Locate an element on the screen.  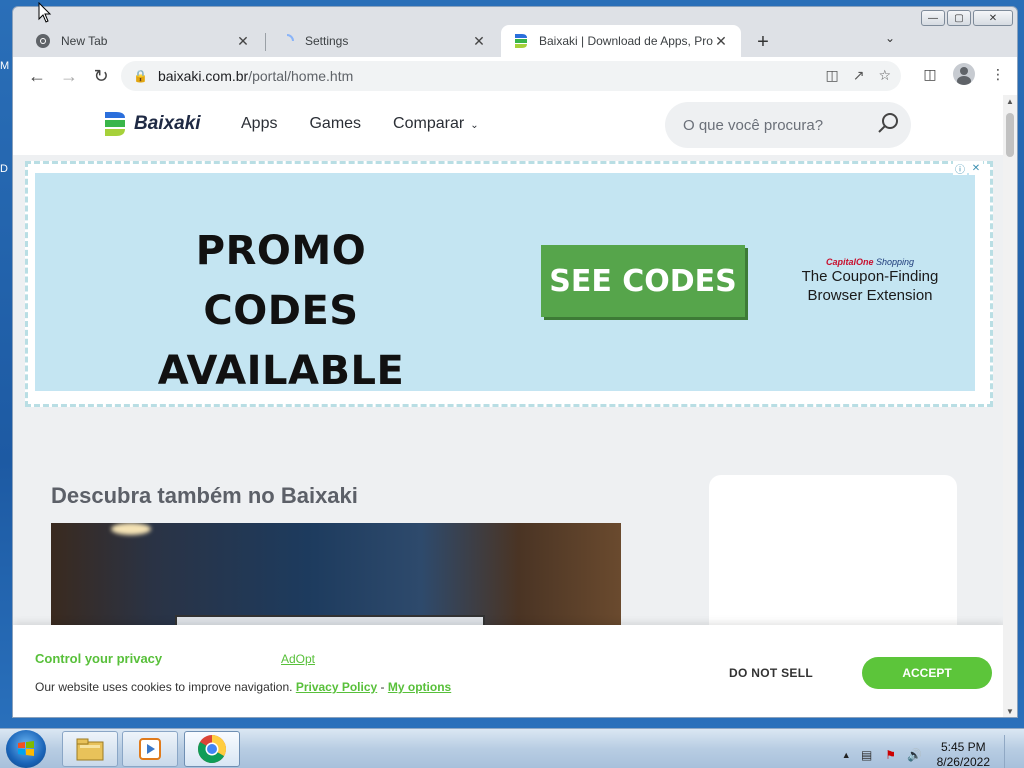
bookmark-star-icon: ☆ is located at coordinates (884, 75).